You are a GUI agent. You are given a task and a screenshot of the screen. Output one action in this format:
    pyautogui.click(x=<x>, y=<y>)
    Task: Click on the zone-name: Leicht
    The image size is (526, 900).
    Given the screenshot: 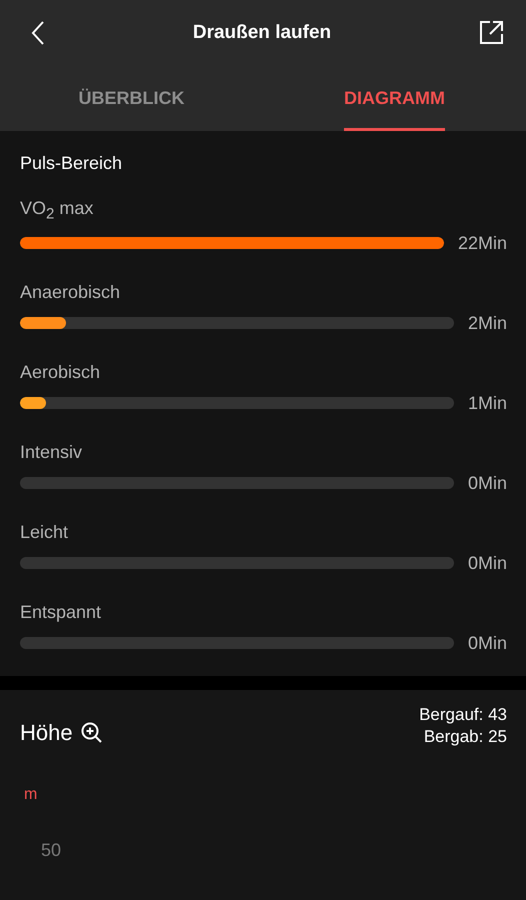 What is the action you would take?
    pyautogui.click(x=45, y=532)
    